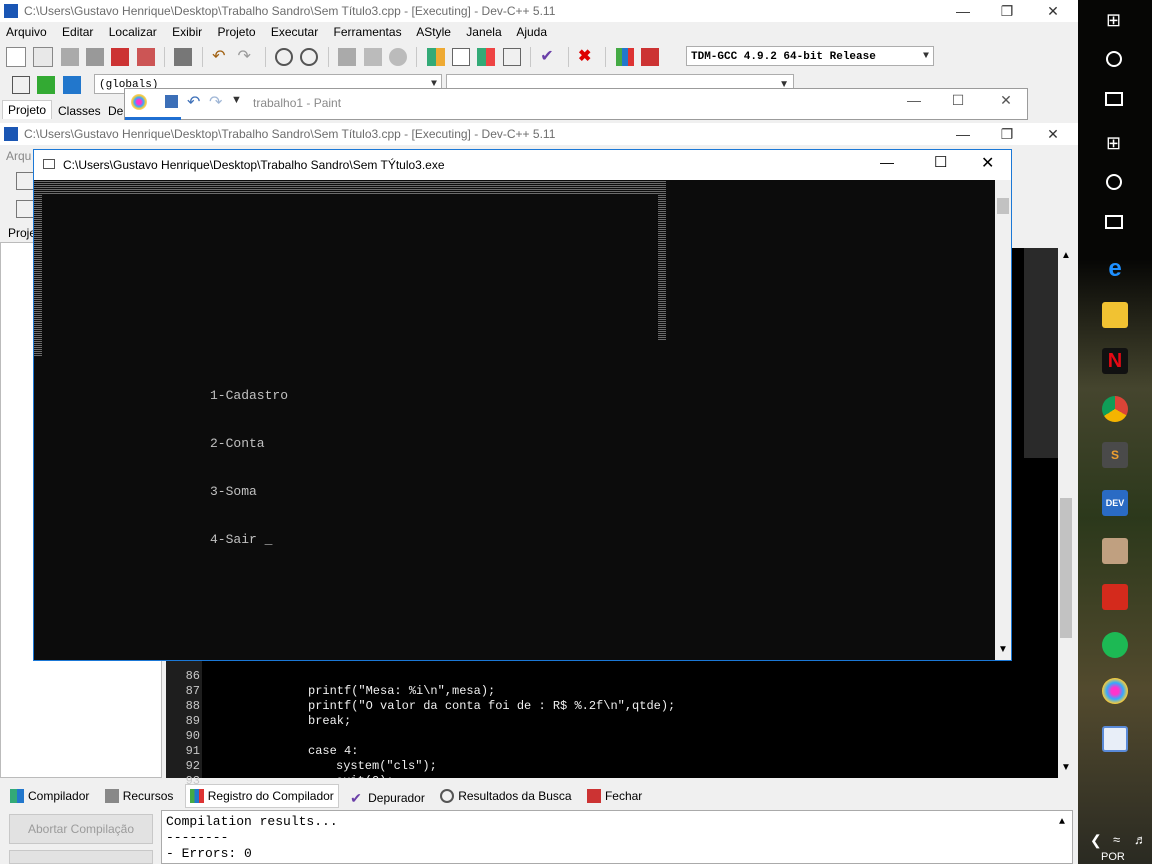 The image size is (1152, 864). I want to click on spotify-icon, so click(1115, 645).